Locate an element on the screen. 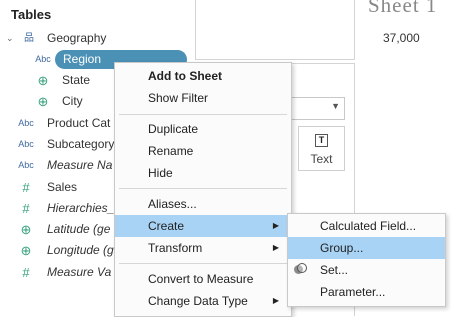 This screenshot has height=317, width=452. pane-title: Tables is located at coordinates (31, 14).